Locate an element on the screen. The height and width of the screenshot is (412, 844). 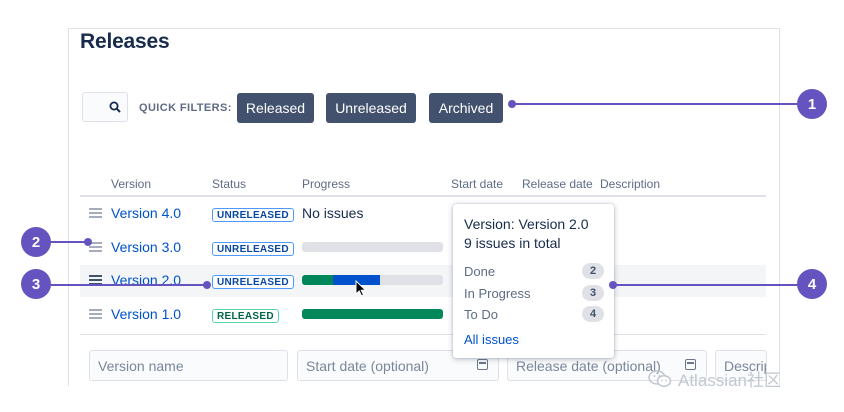
search-icon is located at coordinates (115, 107).